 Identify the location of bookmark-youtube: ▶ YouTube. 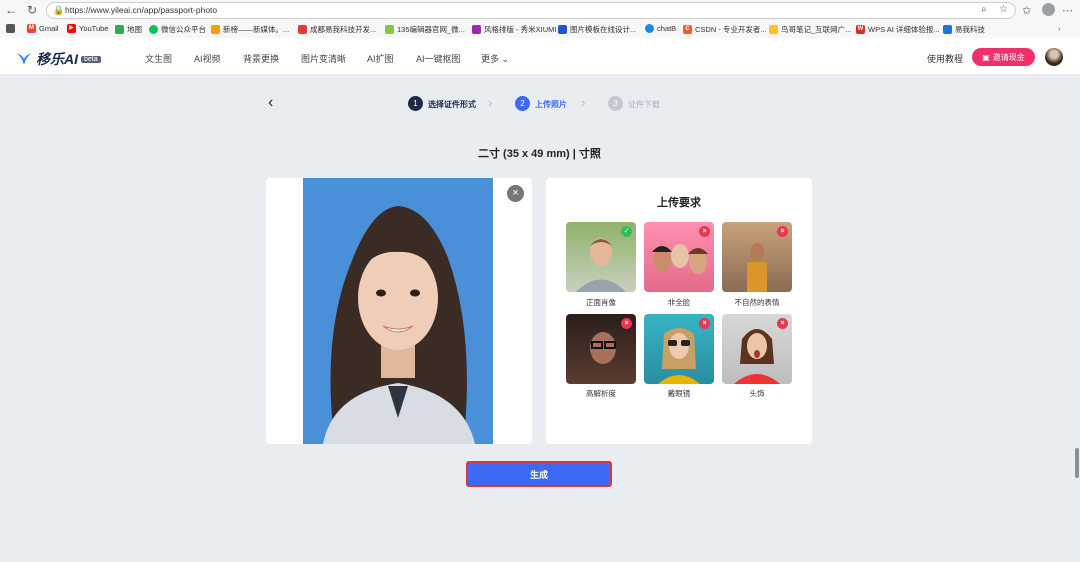
(87, 28).